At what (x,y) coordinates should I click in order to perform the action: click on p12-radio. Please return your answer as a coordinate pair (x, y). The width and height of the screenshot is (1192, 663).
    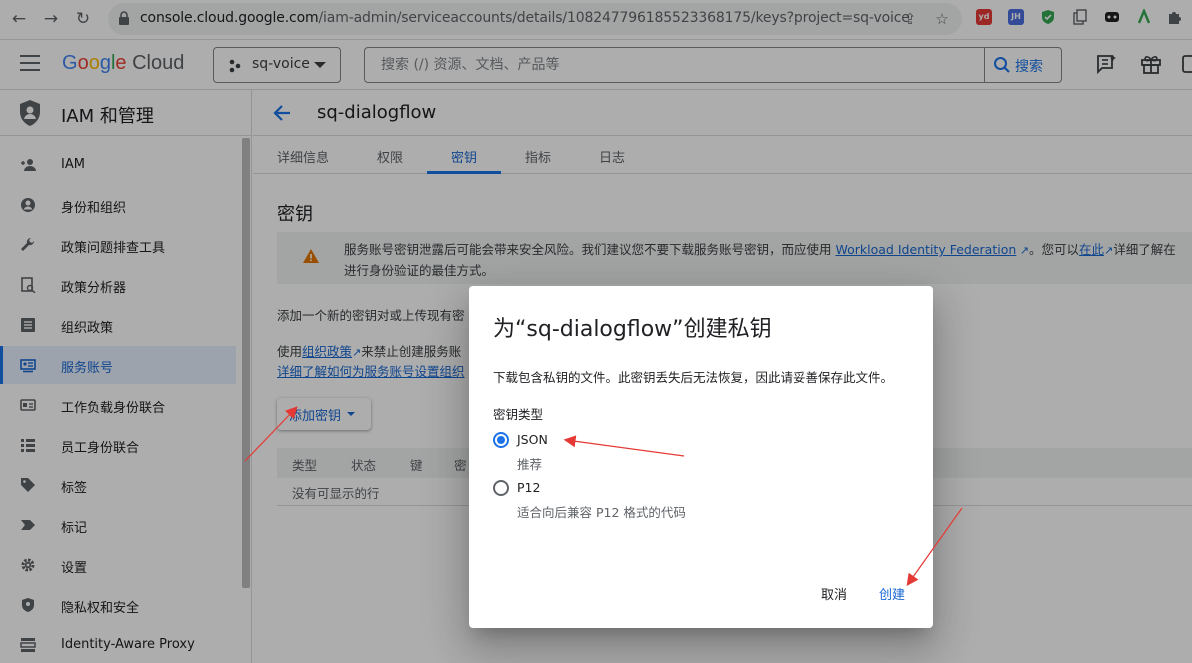
    Looking at the image, I should click on (501, 488).